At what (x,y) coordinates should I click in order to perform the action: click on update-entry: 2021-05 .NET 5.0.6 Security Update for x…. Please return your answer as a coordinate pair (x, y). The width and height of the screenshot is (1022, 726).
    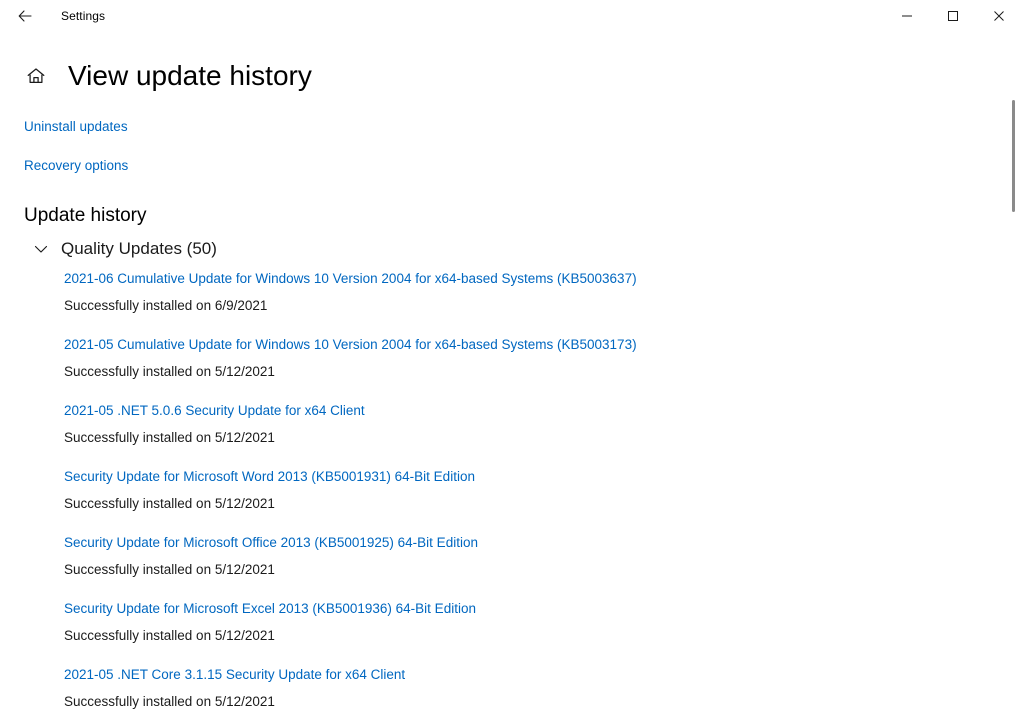
    Looking at the image, I should click on (511, 424).